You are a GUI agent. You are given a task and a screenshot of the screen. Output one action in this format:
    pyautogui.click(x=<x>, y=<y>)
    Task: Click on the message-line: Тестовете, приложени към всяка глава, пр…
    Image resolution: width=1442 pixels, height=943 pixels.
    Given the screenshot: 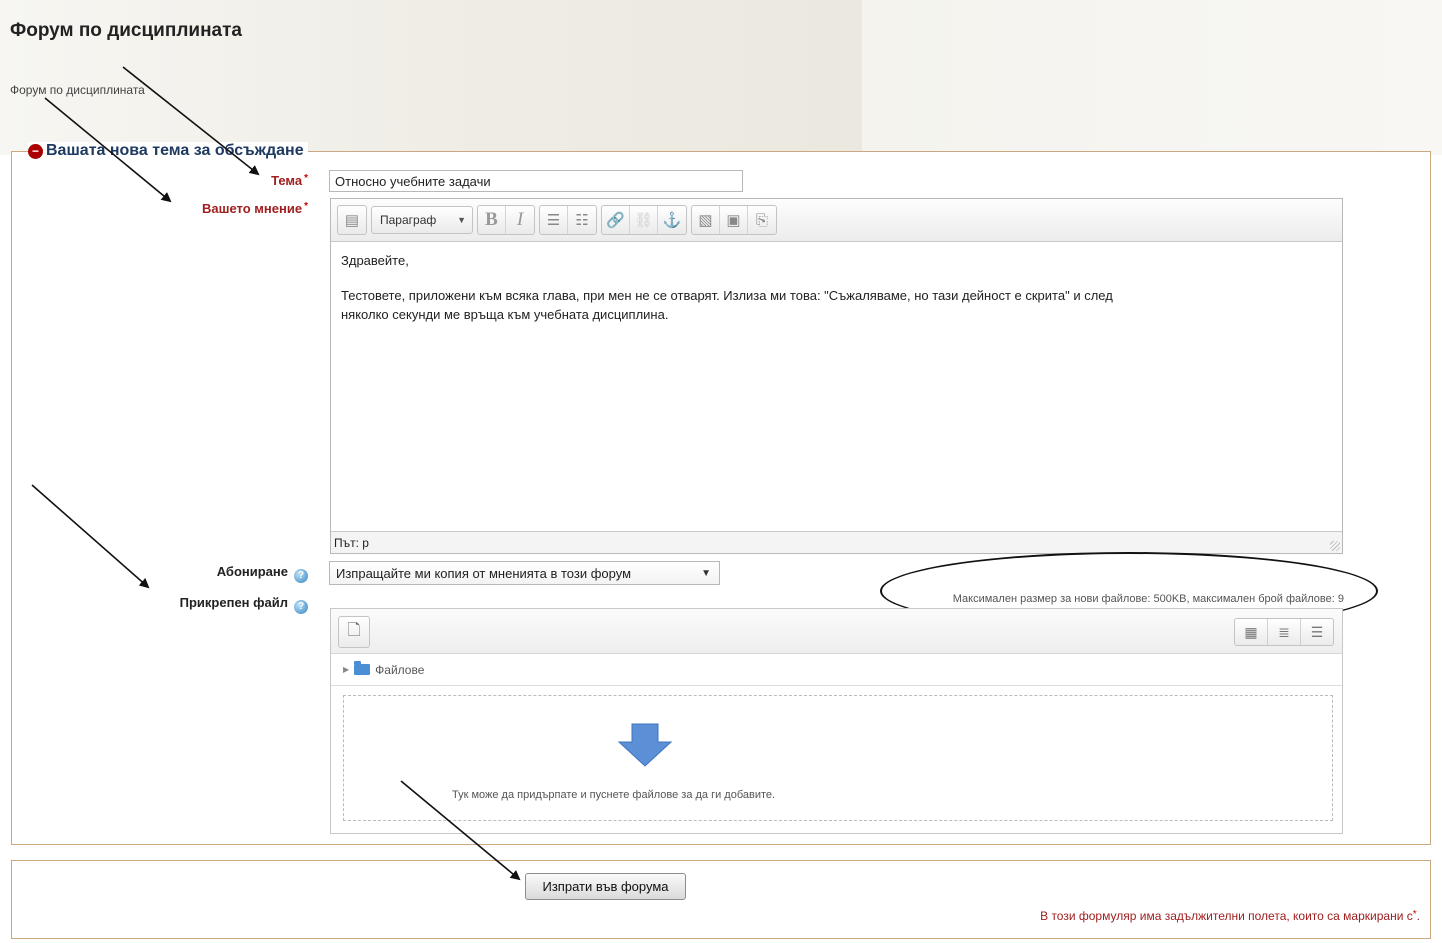 What is the action you would take?
    pyautogui.click(x=727, y=305)
    